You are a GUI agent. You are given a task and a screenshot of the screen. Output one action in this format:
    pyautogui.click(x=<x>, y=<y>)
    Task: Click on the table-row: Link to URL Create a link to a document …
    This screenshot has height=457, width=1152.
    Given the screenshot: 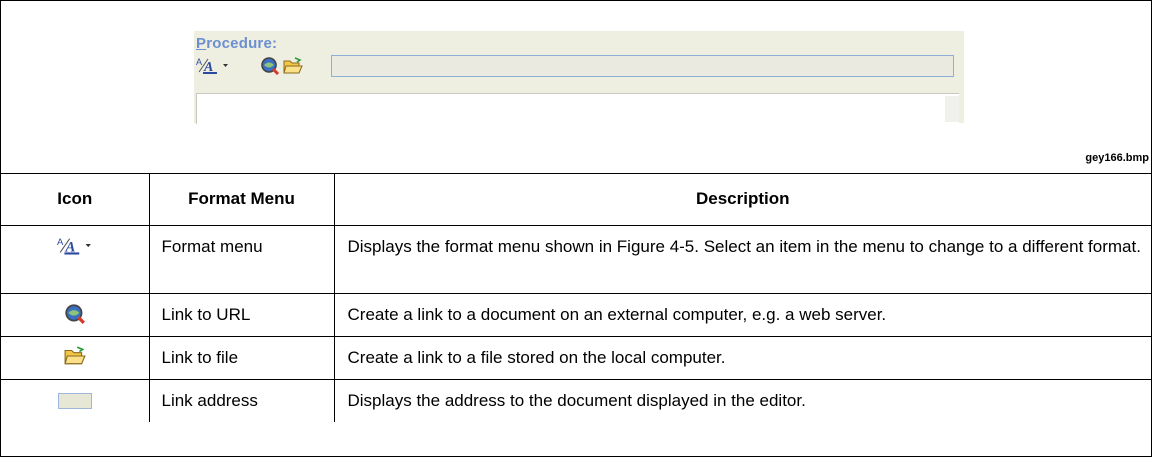 What is the action you would take?
    pyautogui.click(x=576, y=315)
    